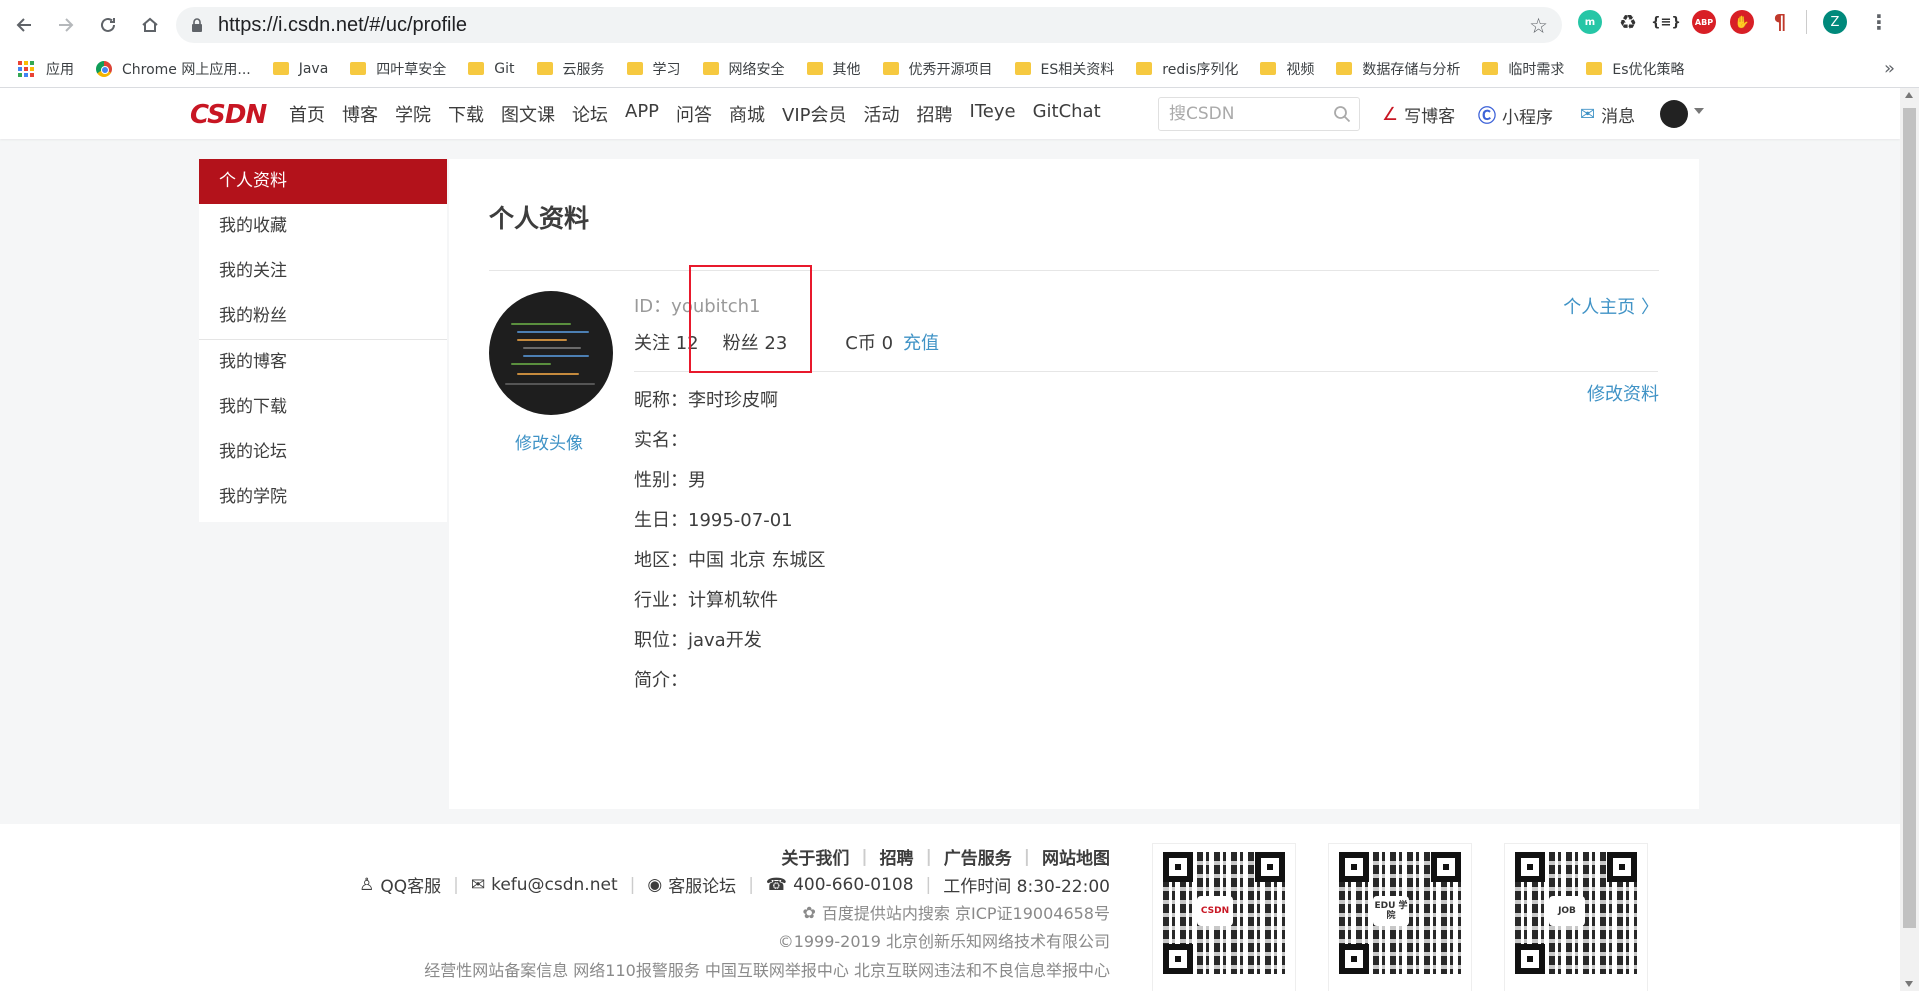 The width and height of the screenshot is (1919, 991). What do you see at coordinates (323, 226) in the screenshot?
I see `sidebar-item-favorites: 我的收藏` at bounding box center [323, 226].